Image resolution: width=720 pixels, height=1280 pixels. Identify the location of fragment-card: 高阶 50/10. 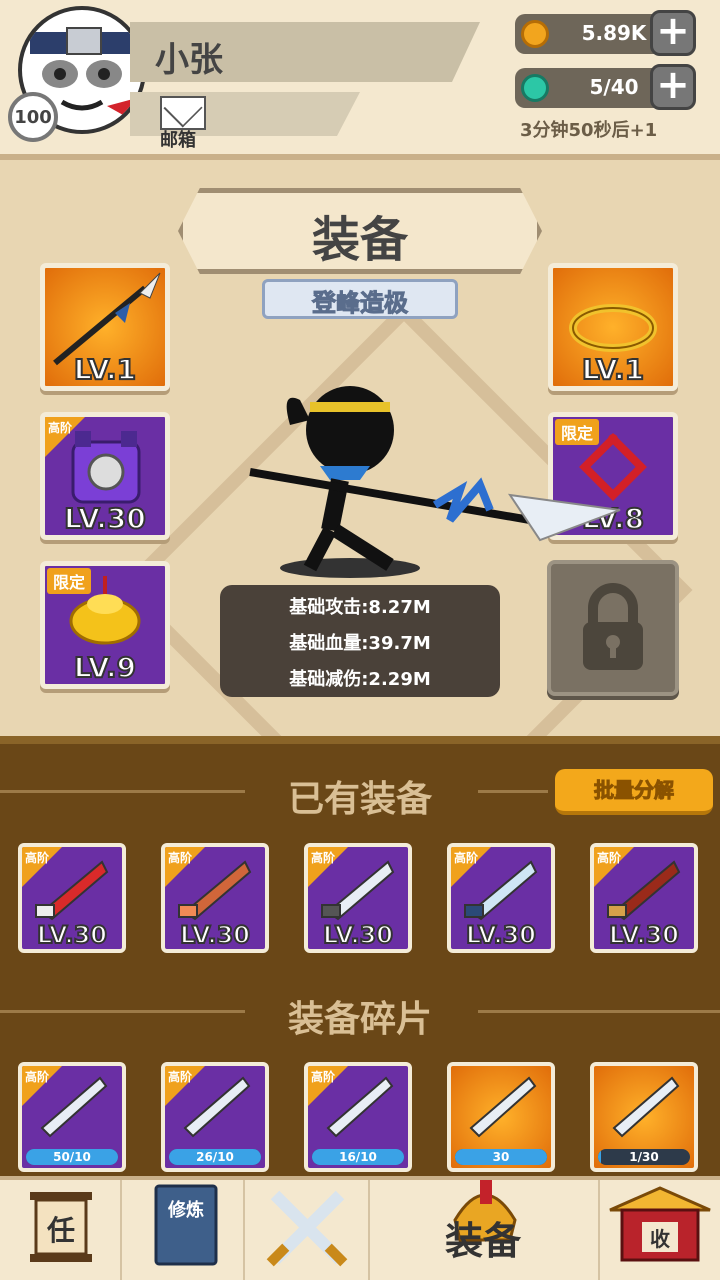
(72, 1117).